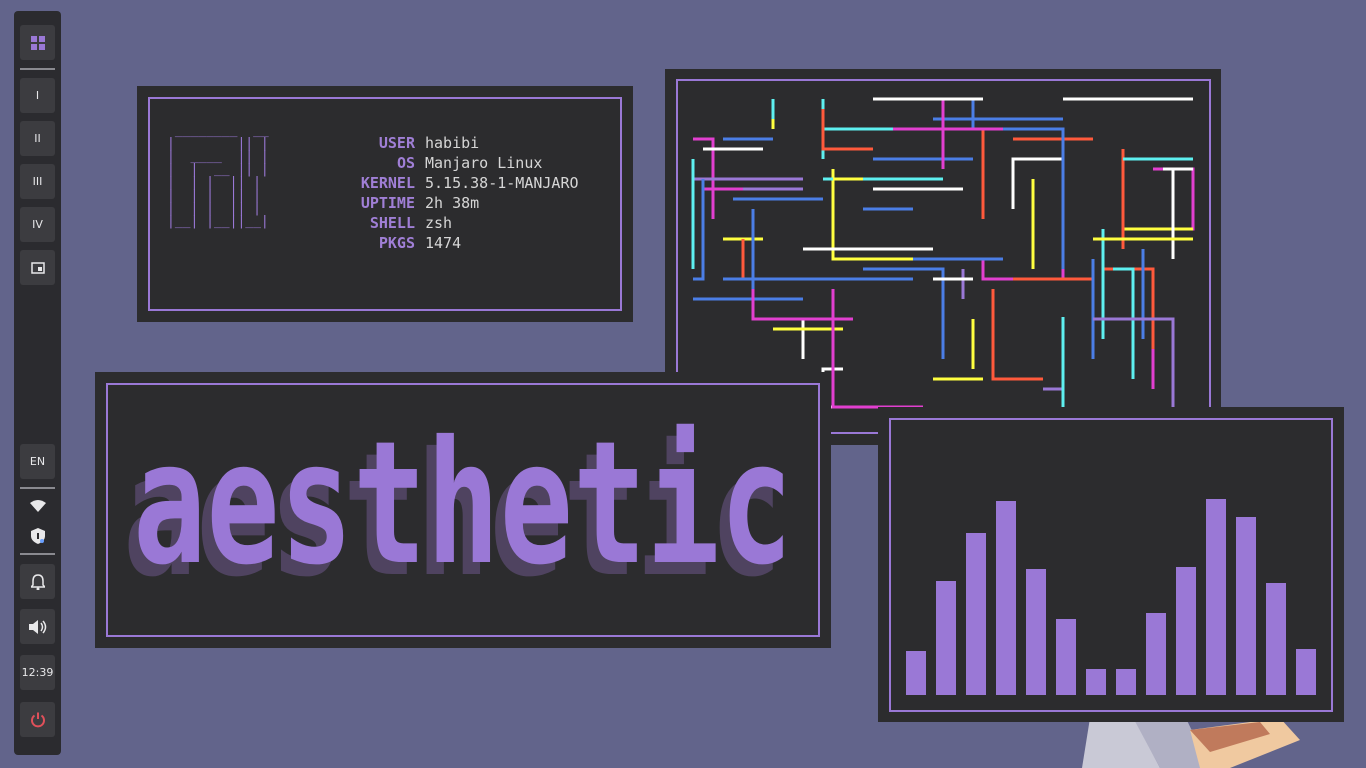 The image size is (1366, 768). I want to click on uptime-value: 2h 38m, so click(452, 203).